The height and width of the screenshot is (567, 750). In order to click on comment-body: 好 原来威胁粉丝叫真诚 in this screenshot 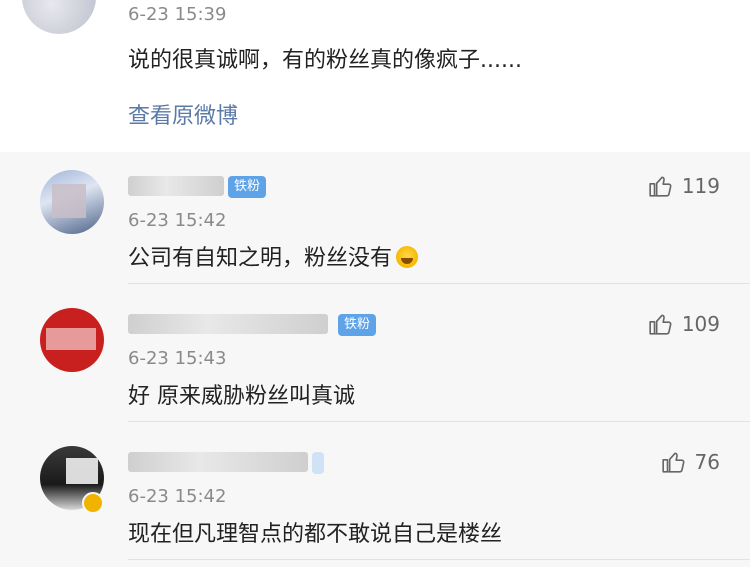, I will do `click(241, 396)`.